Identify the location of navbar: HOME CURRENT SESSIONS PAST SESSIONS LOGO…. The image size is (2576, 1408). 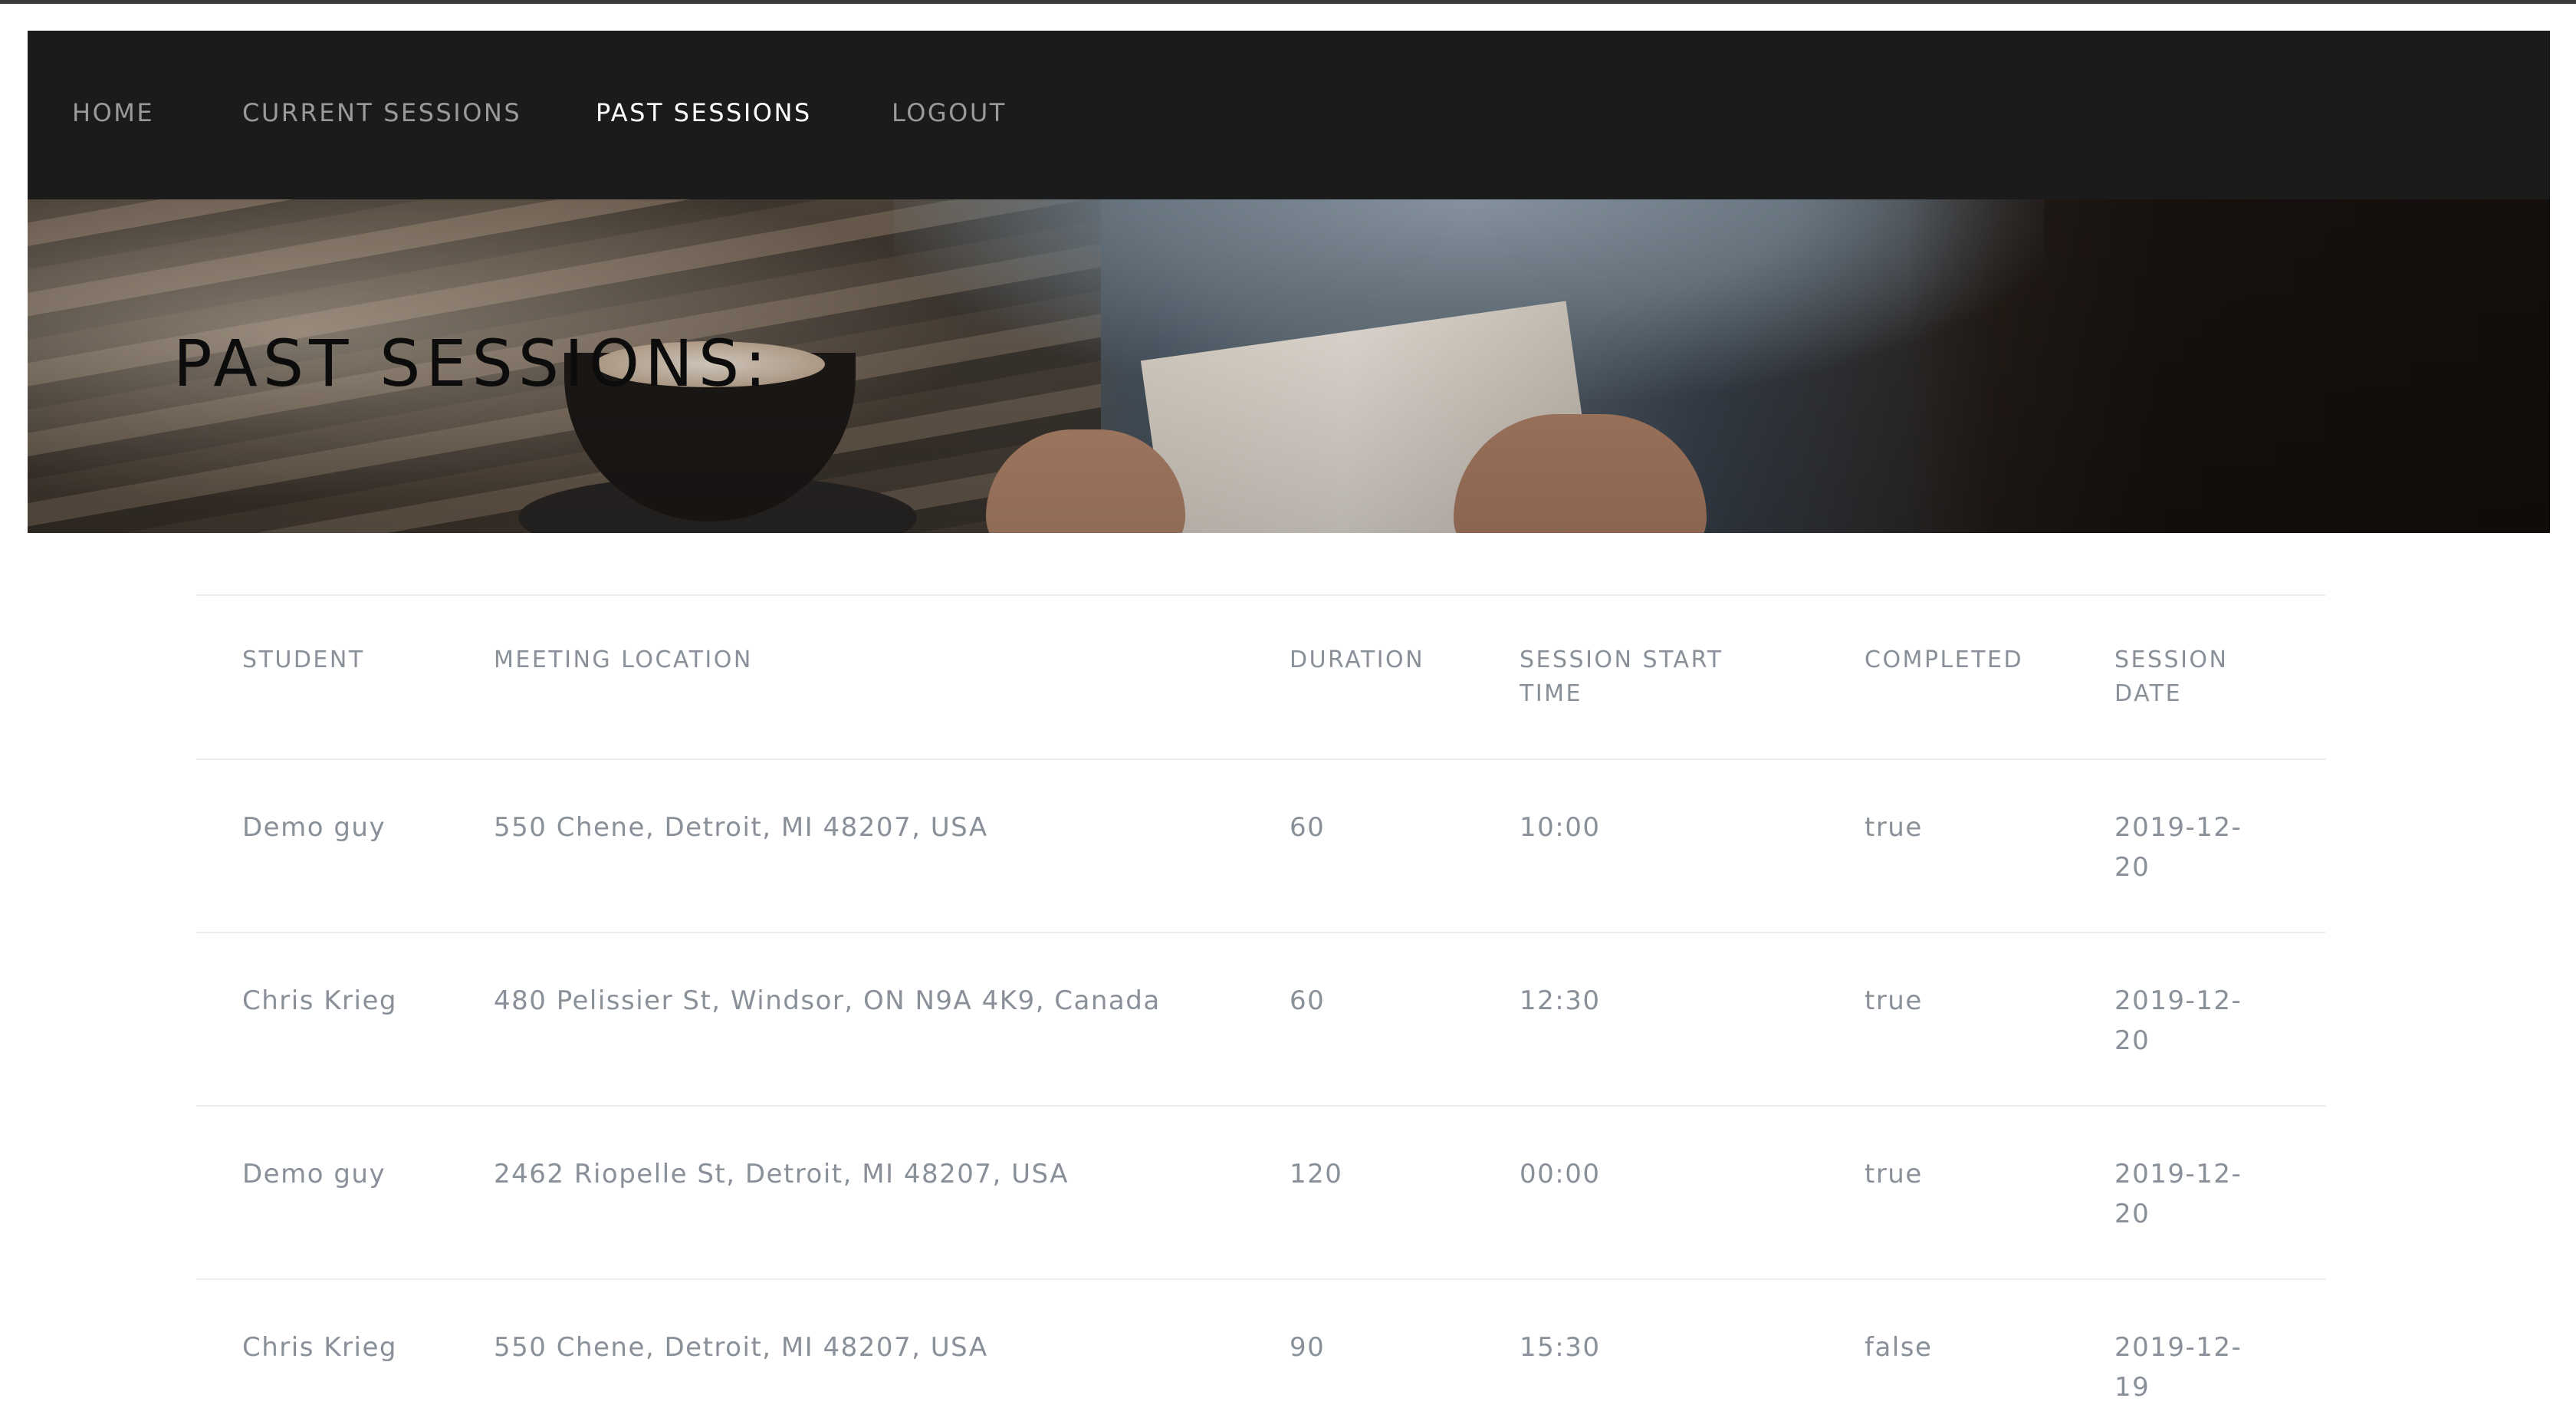
(1289, 115).